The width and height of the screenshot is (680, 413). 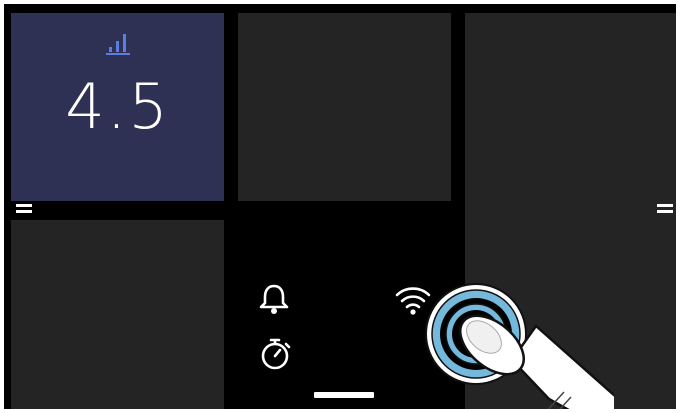 I want to click on home-indicator, so click(x=344, y=395).